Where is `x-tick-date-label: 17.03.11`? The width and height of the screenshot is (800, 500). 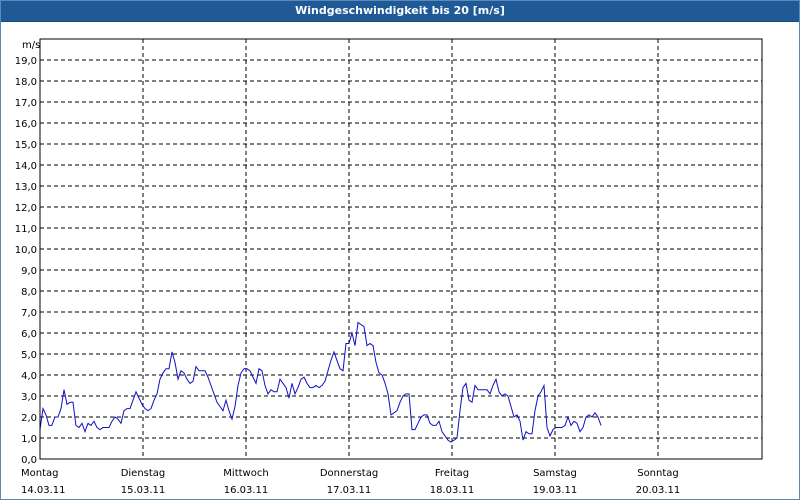 x-tick-date-label: 17.03.11 is located at coordinates (349, 490).